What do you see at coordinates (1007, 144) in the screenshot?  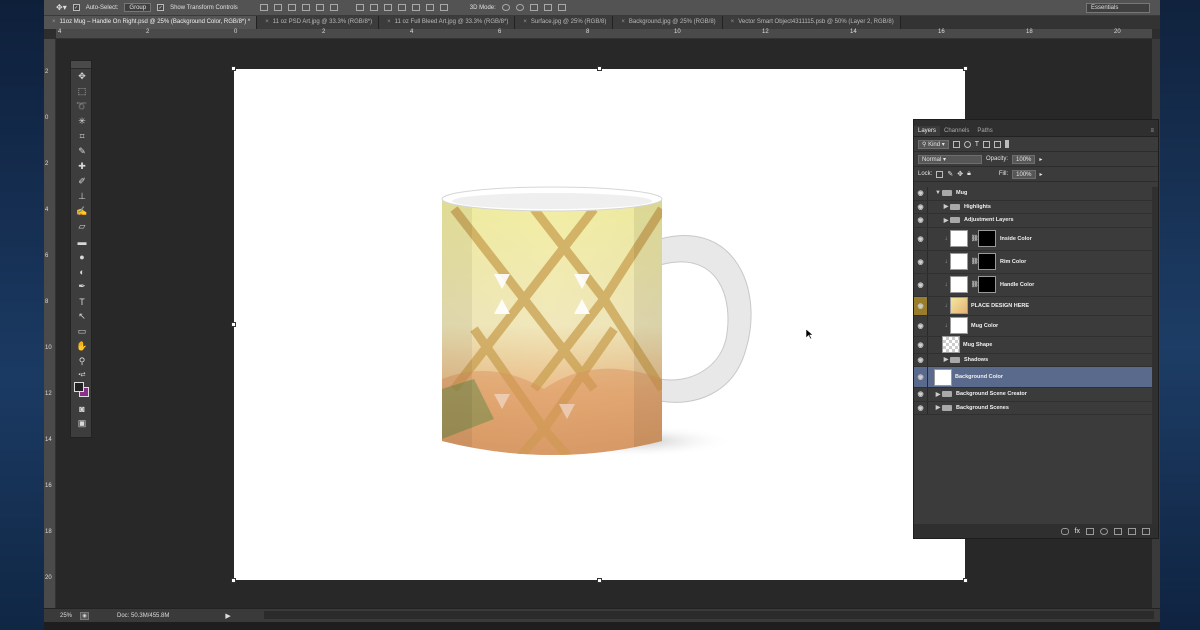 I see `filter-toggle-icon` at bounding box center [1007, 144].